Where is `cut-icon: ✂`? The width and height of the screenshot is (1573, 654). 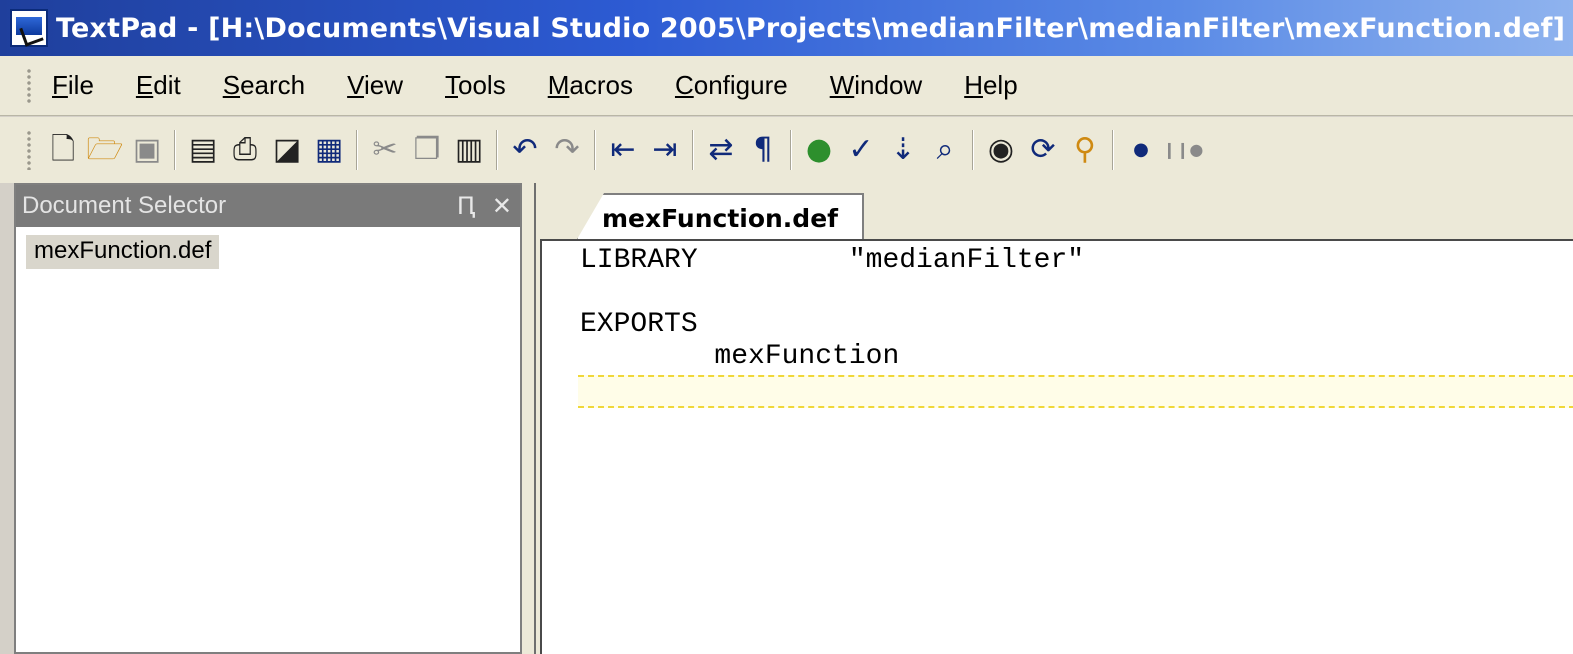
cut-icon: ✂ is located at coordinates (385, 150).